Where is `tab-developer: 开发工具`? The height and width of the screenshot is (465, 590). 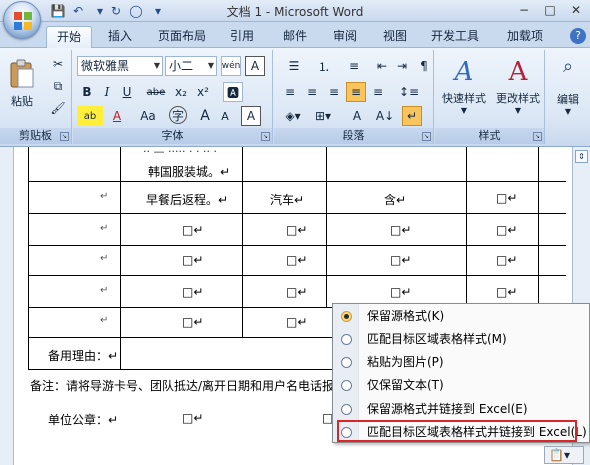
tab-developer: 开发工具 is located at coordinates (455, 37).